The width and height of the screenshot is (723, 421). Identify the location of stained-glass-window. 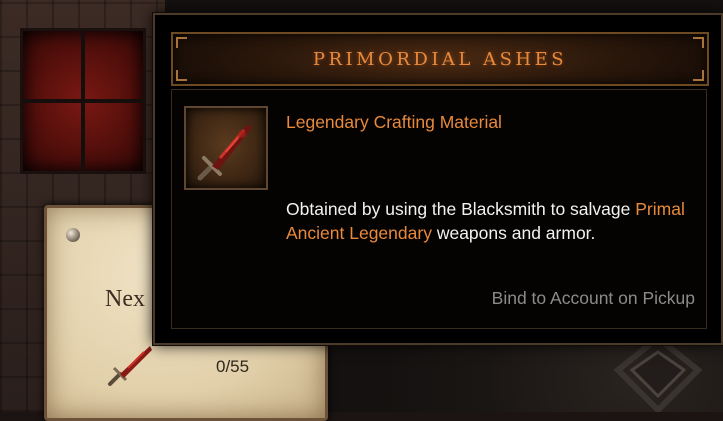
(83, 101).